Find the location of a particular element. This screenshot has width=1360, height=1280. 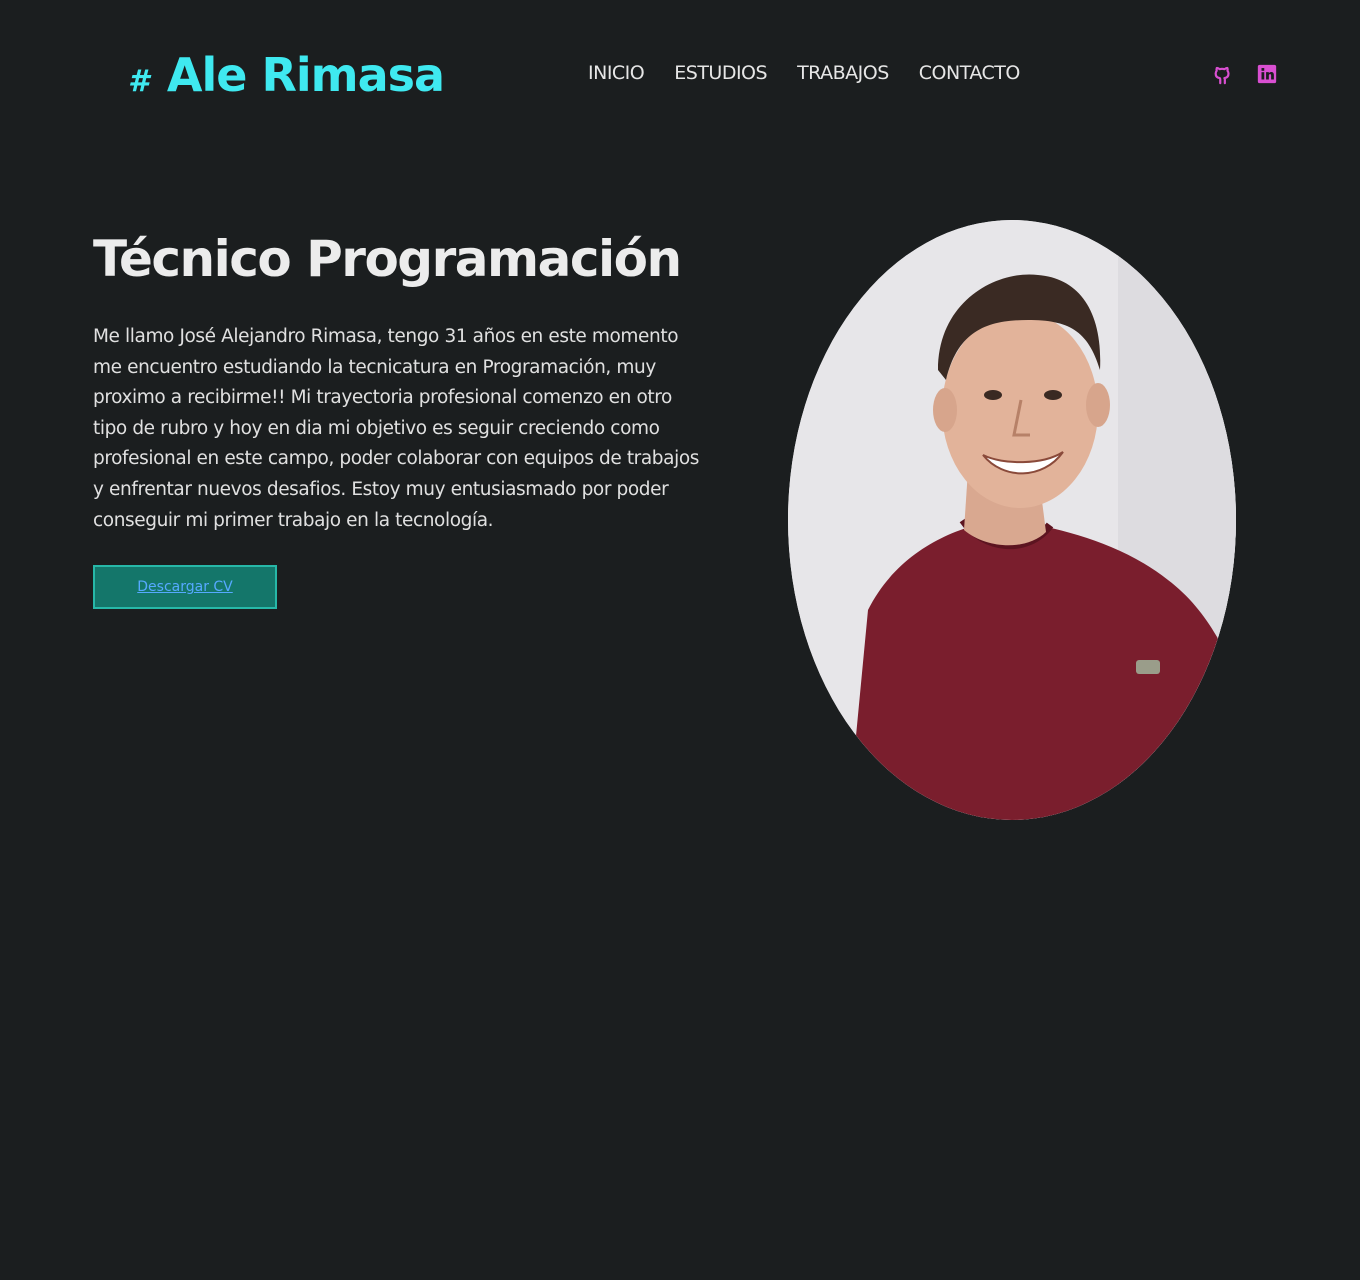

nav-item-estudios: ESTUDIOS is located at coordinates (720, 73).